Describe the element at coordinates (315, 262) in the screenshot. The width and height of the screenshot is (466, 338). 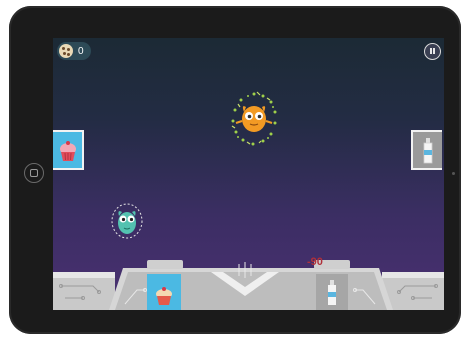
I see `penalty-score: -90` at that location.